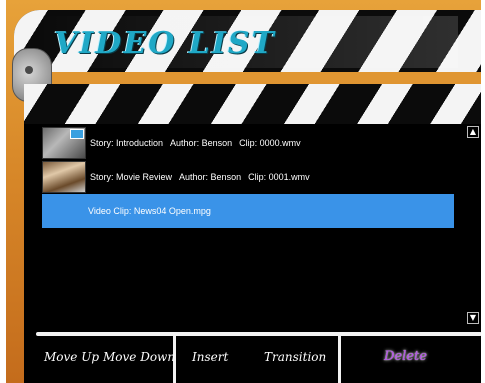 The height and width of the screenshot is (383, 485). Describe the element at coordinates (131, 177) in the screenshot. I see `story-label: Story: Movie Review` at that location.